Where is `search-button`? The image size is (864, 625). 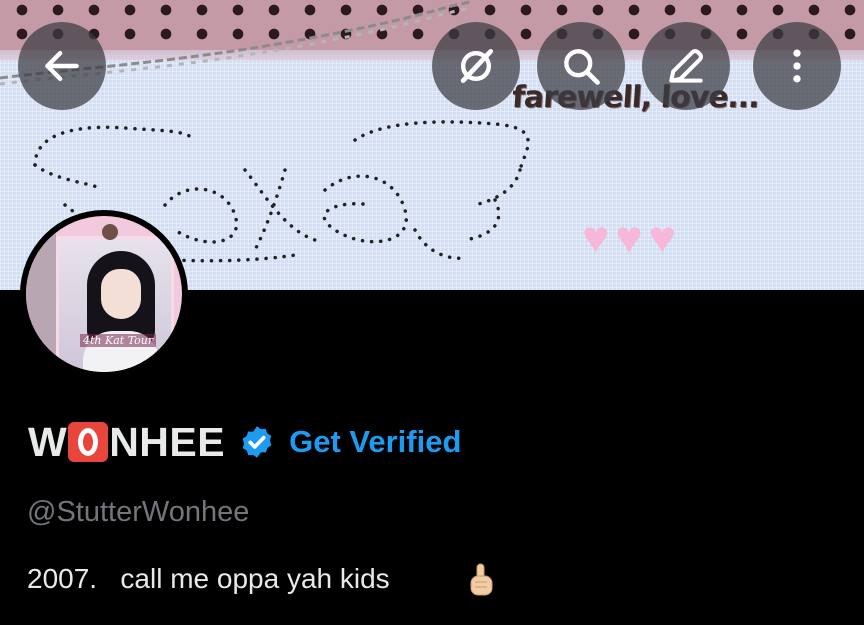
search-button is located at coordinates (581, 66).